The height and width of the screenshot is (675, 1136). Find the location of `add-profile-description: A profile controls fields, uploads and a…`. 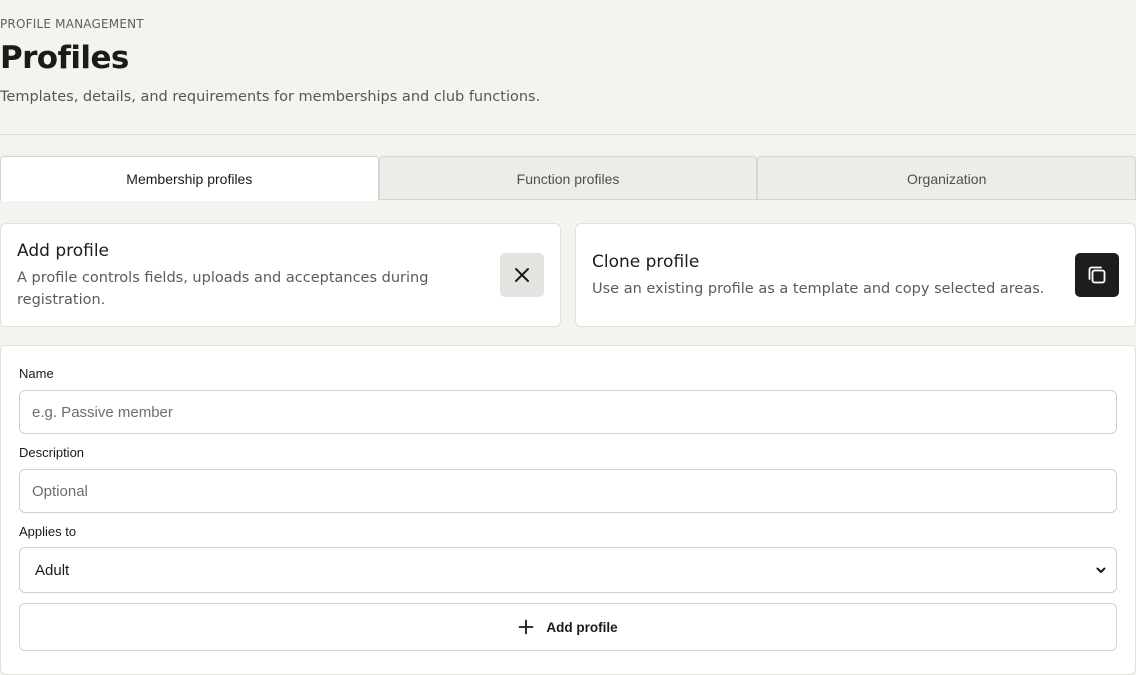

add-profile-description: A profile controls fields, uploads and a… is located at coordinates (223, 289).